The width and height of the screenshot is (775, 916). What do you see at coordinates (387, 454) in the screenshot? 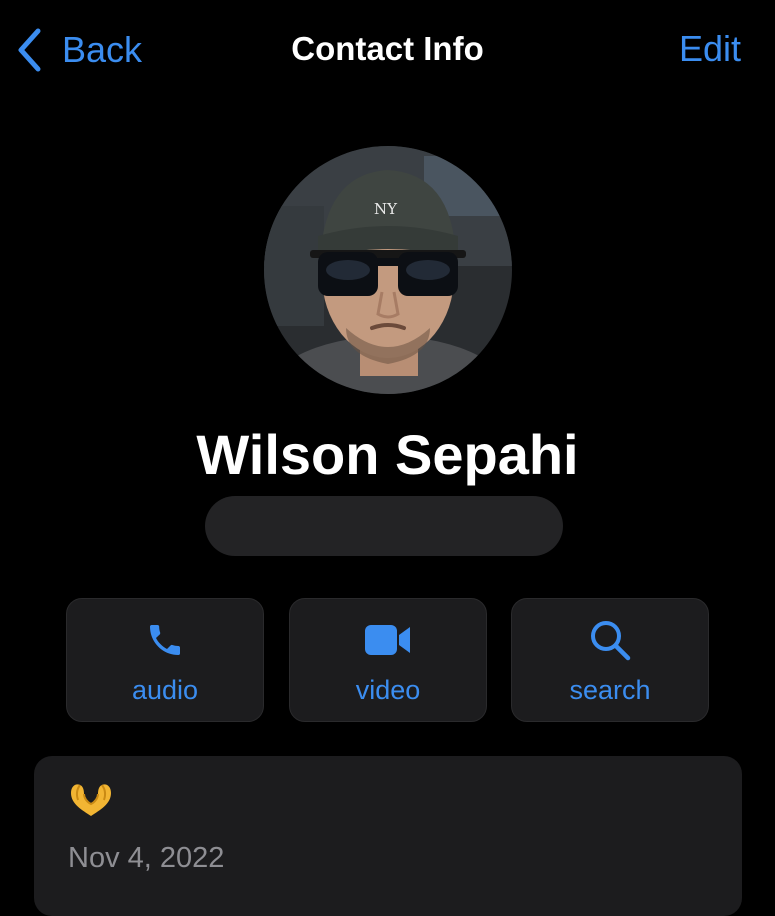
I see `contact-name: Wilson Sepahi` at bounding box center [387, 454].